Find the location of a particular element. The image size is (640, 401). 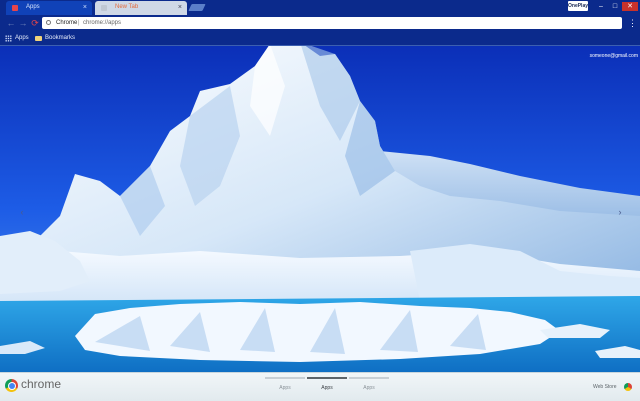

tab-label: New Tab is located at coordinates (127, 7).